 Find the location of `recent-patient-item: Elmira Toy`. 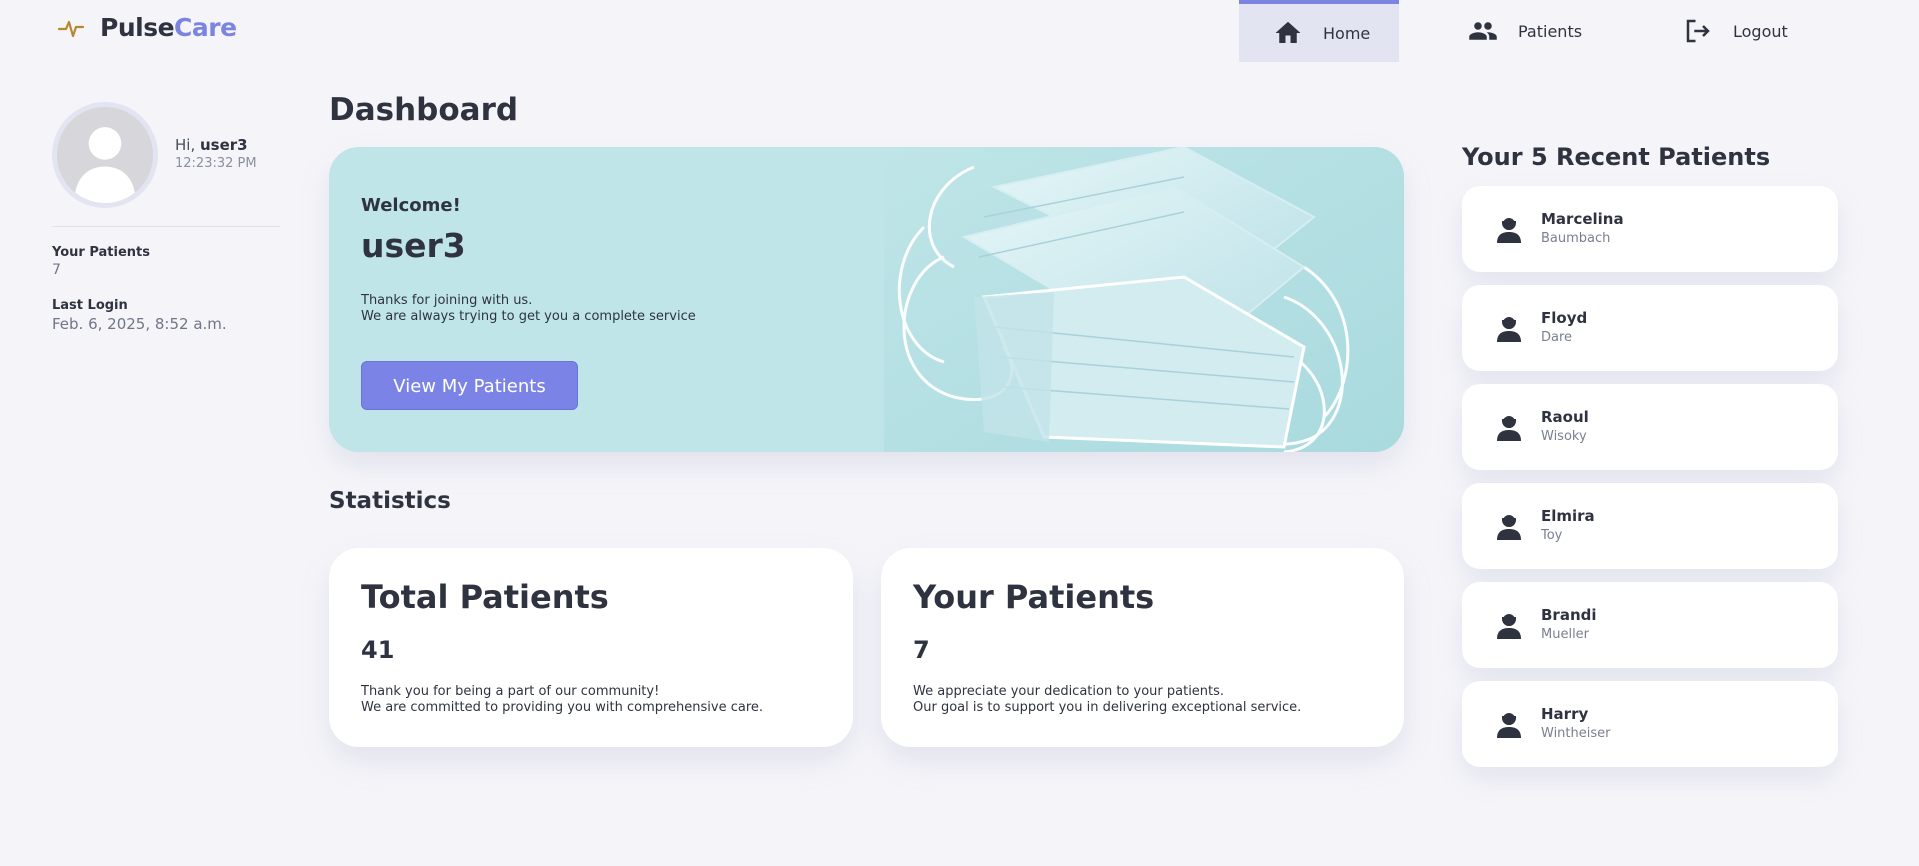

recent-patient-item: Elmira Toy is located at coordinates (1650, 526).